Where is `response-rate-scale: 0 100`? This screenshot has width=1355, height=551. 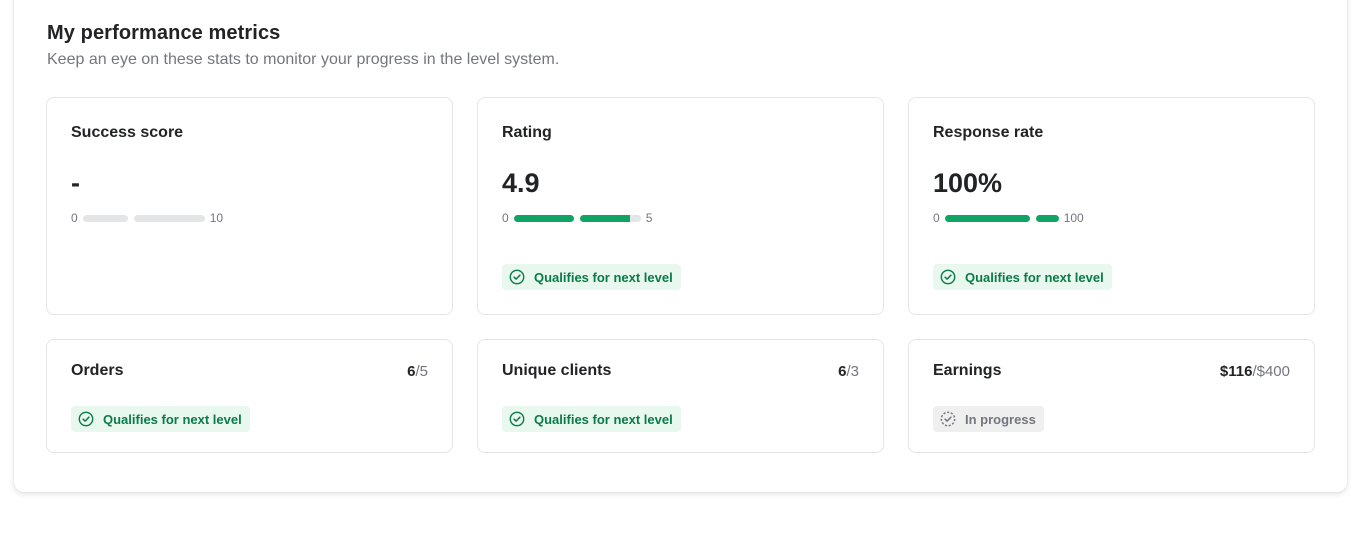 response-rate-scale: 0 100 is located at coordinates (1008, 218).